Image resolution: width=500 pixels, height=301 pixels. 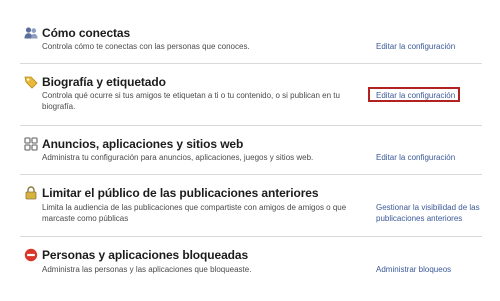 What do you see at coordinates (31, 82) in the screenshot?
I see `tag-icon` at bounding box center [31, 82].